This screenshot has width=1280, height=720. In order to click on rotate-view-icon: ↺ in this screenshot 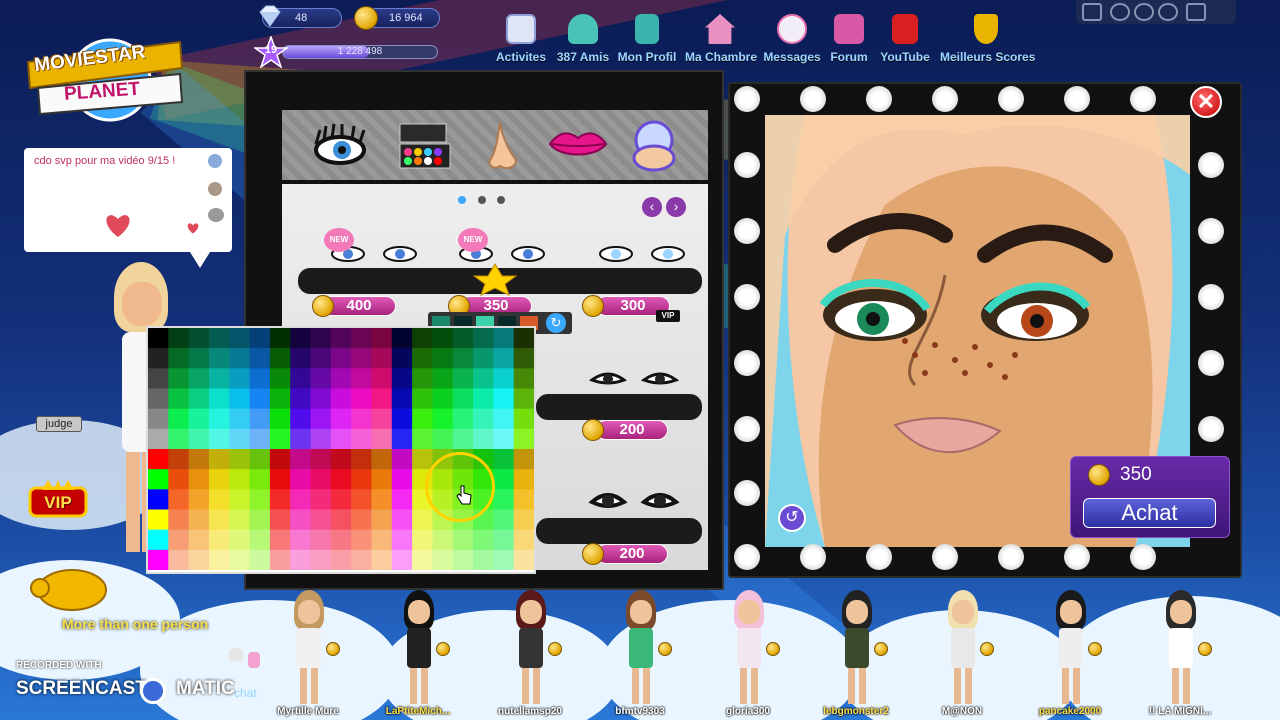, I will do `click(792, 518)`.